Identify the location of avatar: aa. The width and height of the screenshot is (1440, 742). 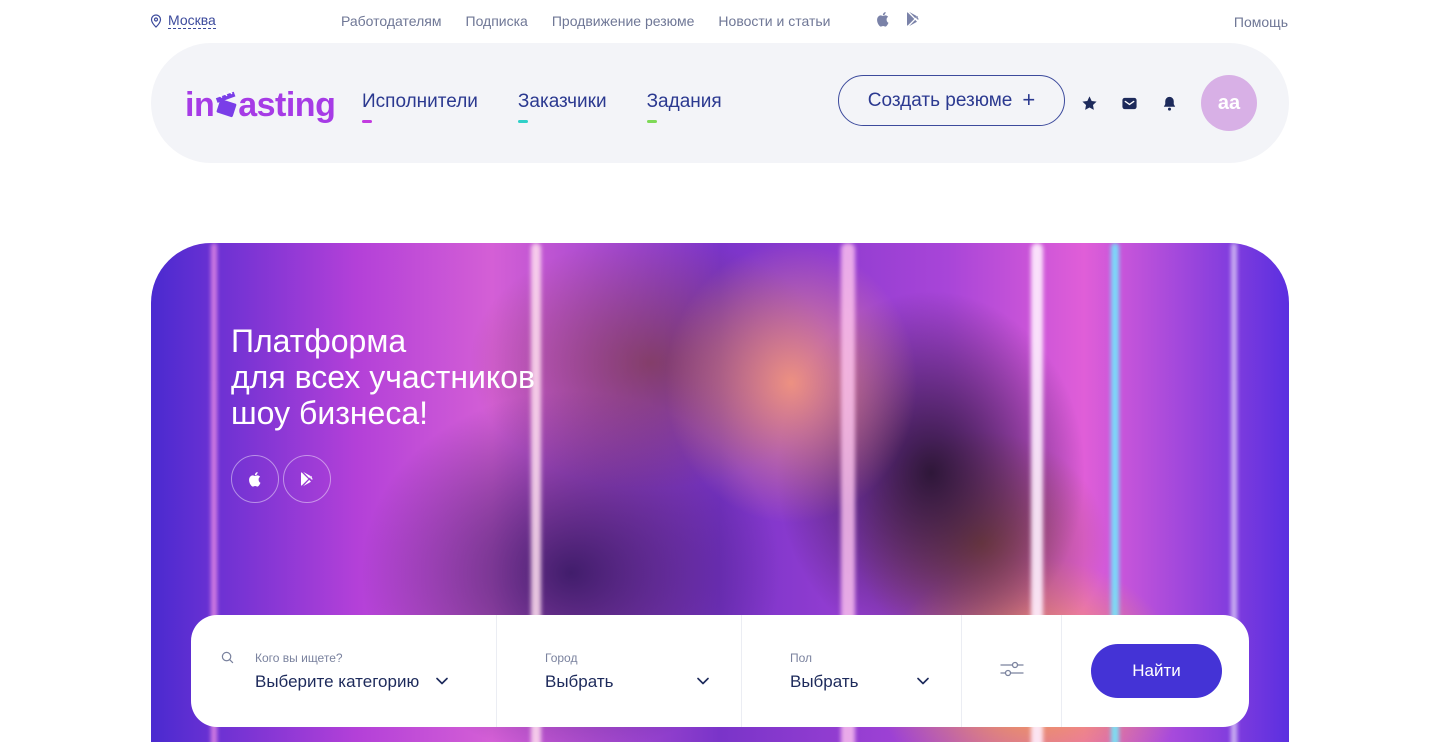
(1229, 103).